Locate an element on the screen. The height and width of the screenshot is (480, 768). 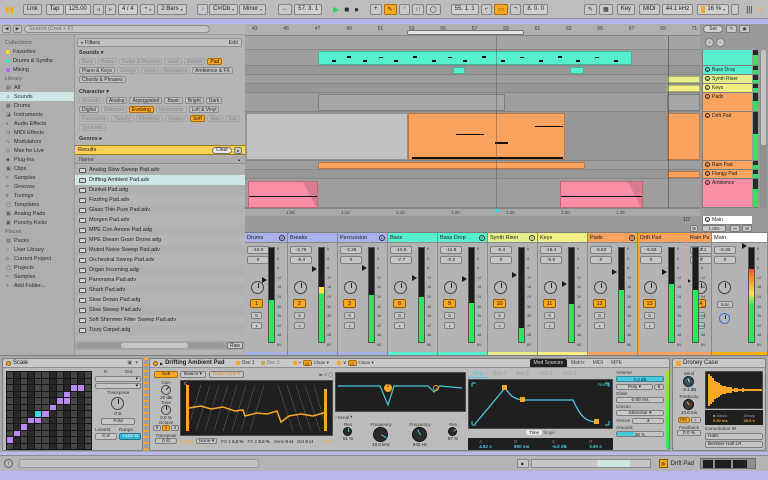
filter-tag-arpeggiated: Arpeggiated is located at coordinates (146, 100).